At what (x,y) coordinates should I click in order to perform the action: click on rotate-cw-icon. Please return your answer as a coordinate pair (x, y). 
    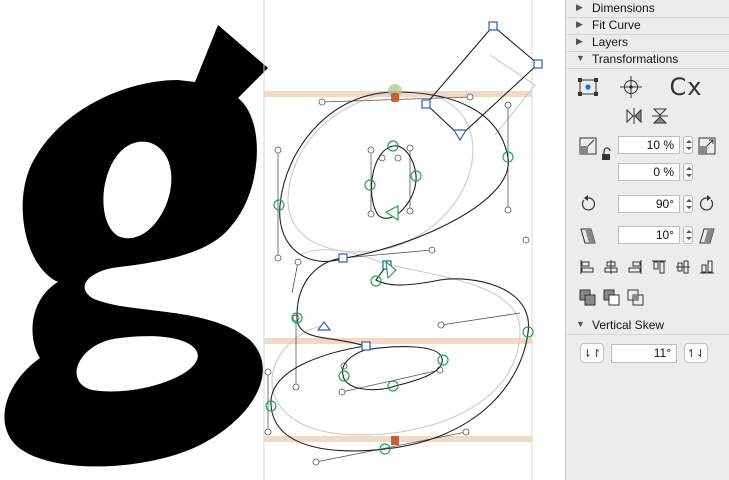
    Looking at the image, I should click on (707, 204).